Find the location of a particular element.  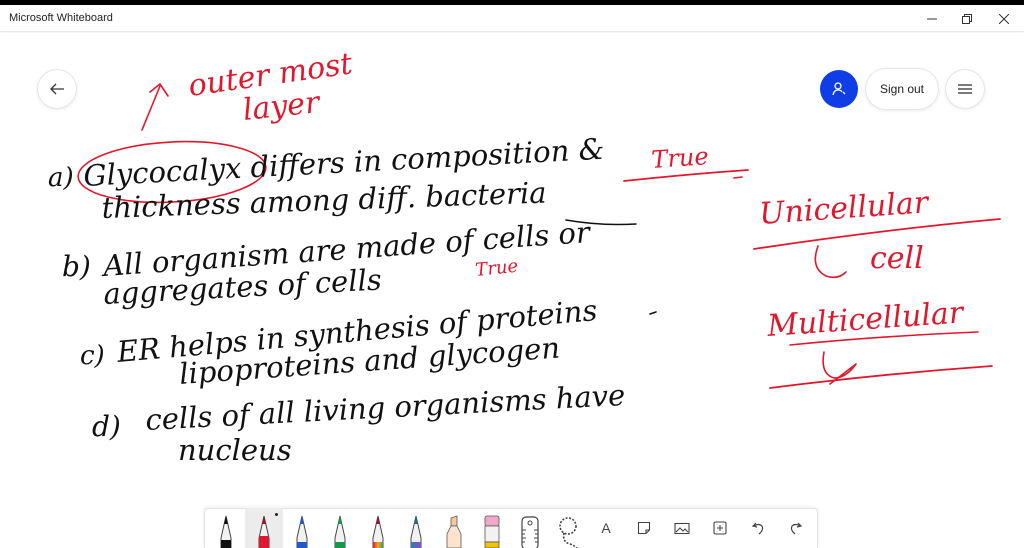

lasso-icon is located at coordinates (568, 532).